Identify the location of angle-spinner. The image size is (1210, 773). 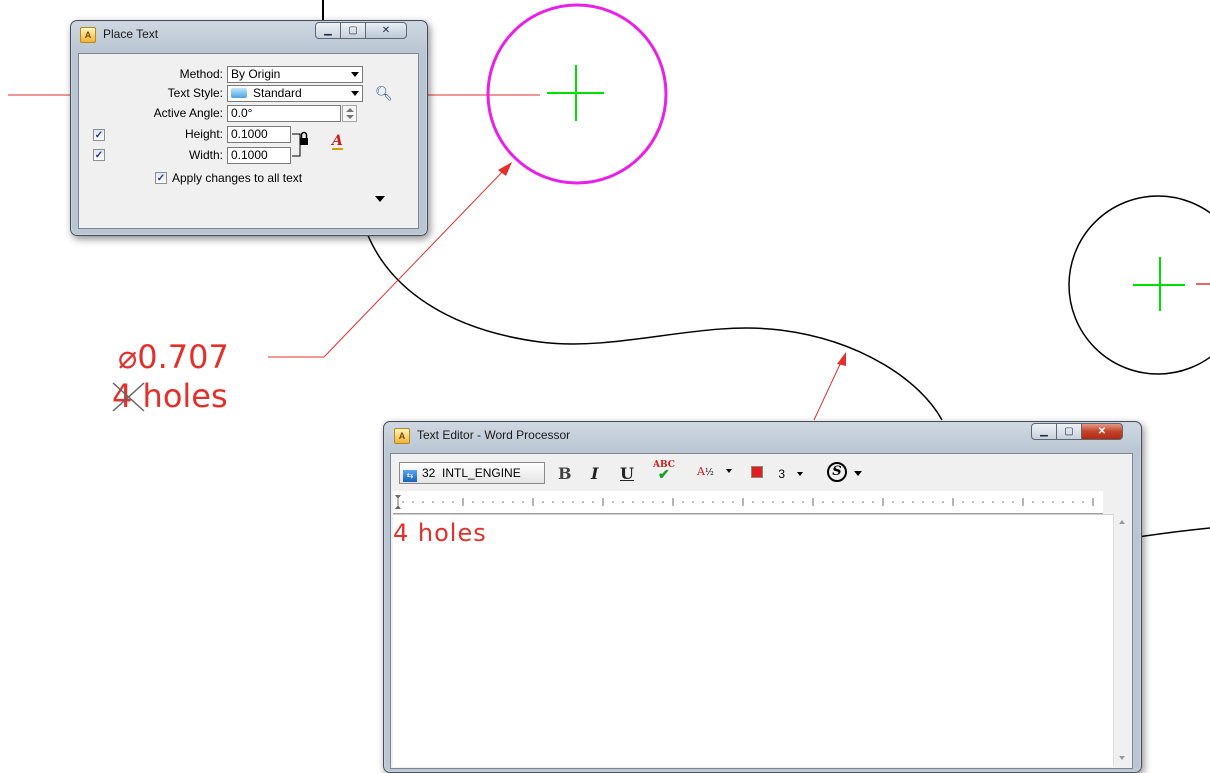
(349, 113).